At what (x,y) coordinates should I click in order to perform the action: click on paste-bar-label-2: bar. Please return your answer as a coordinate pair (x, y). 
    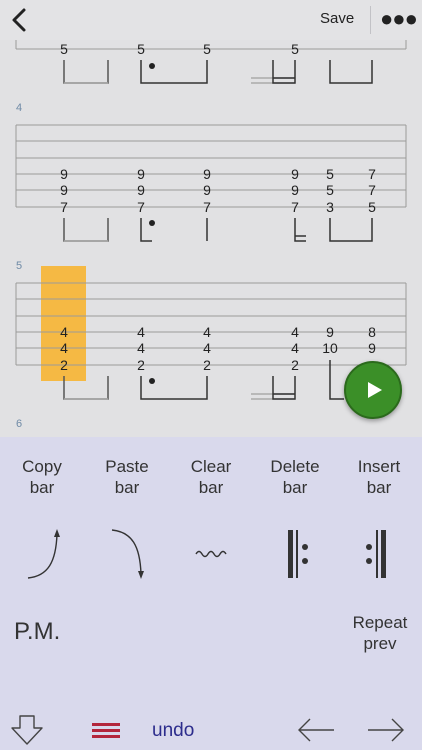
    Looking at the image, I should click on (127, 487).